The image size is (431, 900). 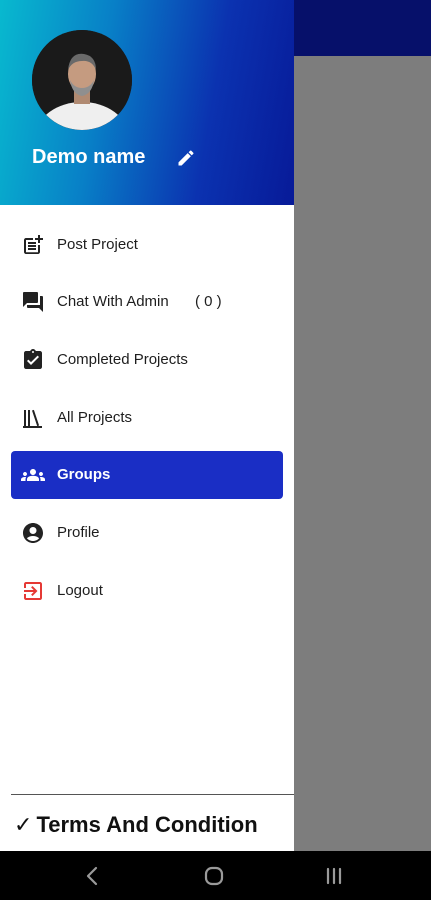 I want to click on account-circle-icon, so click(x=33, y=533).